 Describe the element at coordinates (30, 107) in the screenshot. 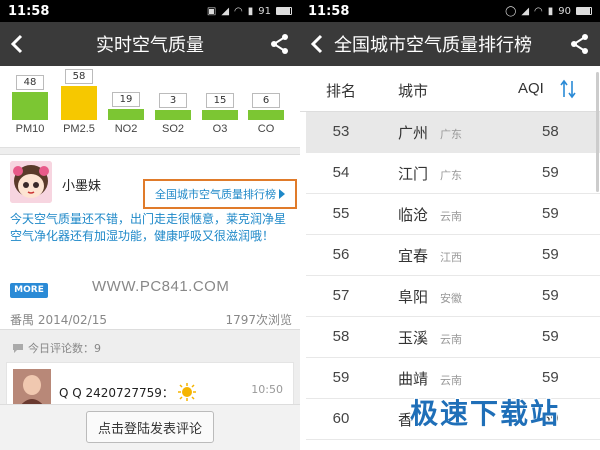

I see `pollutant-bar-pm10: 48 PM10` at that location.